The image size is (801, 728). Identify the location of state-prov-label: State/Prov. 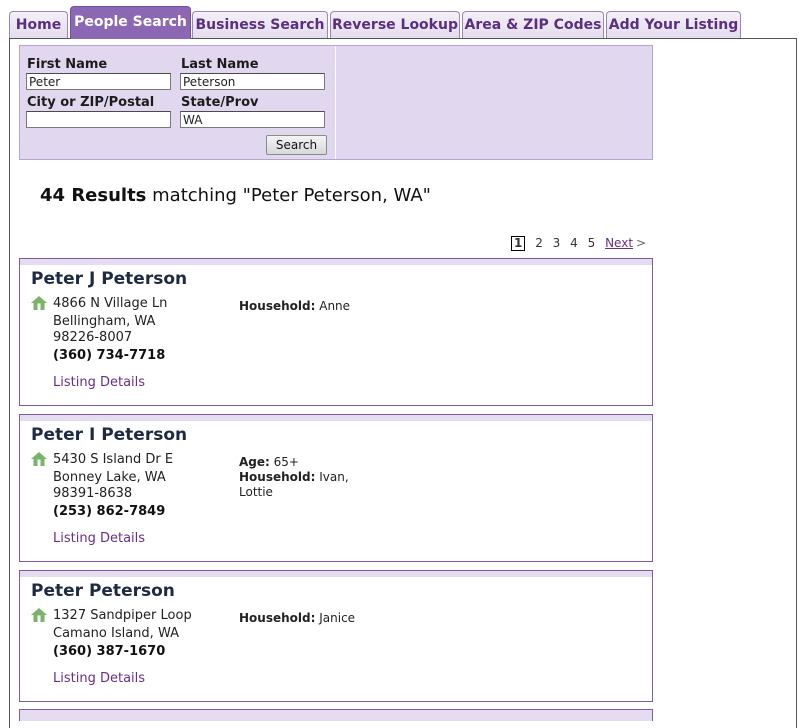
(220, 102).